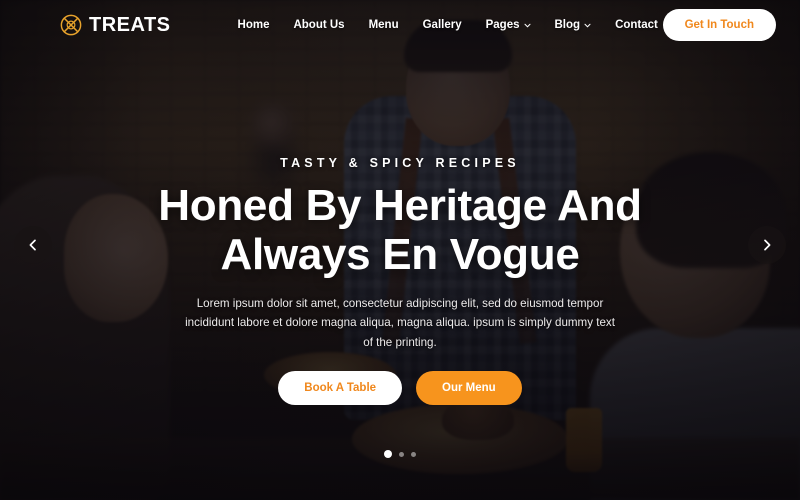  I want to click on slider-pagination, so click(400, 454).